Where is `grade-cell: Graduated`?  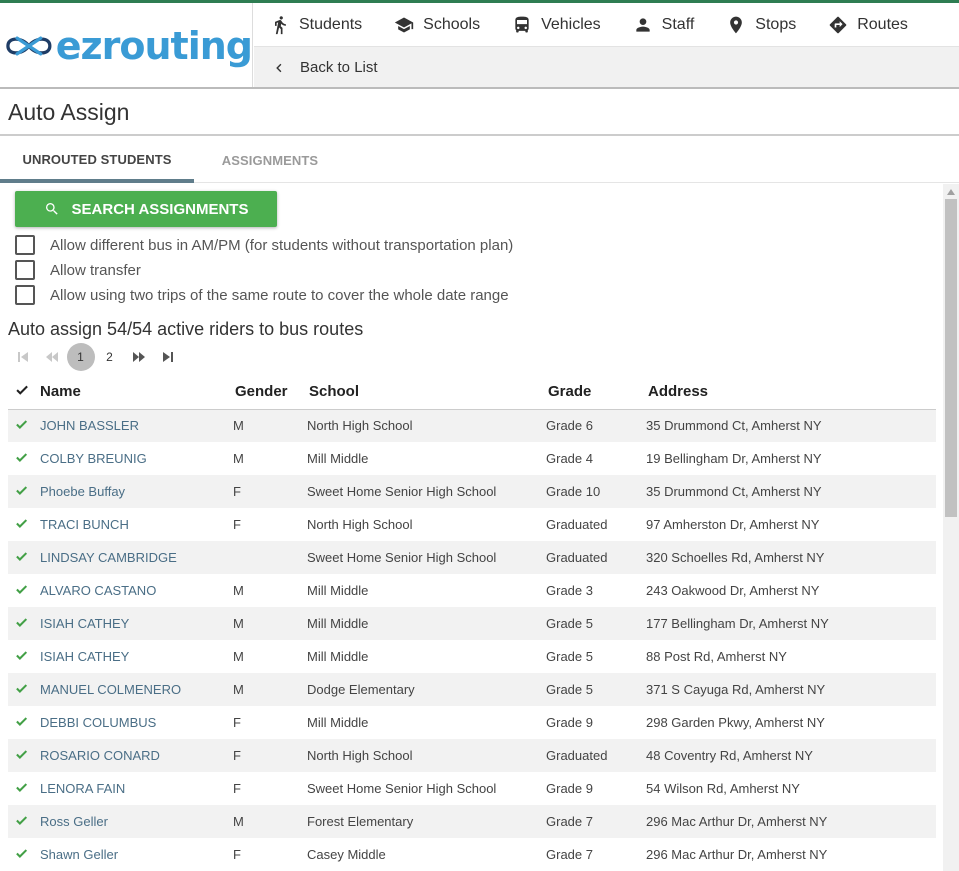
grade-cell: Graduated is located at coordinates (596, 557).